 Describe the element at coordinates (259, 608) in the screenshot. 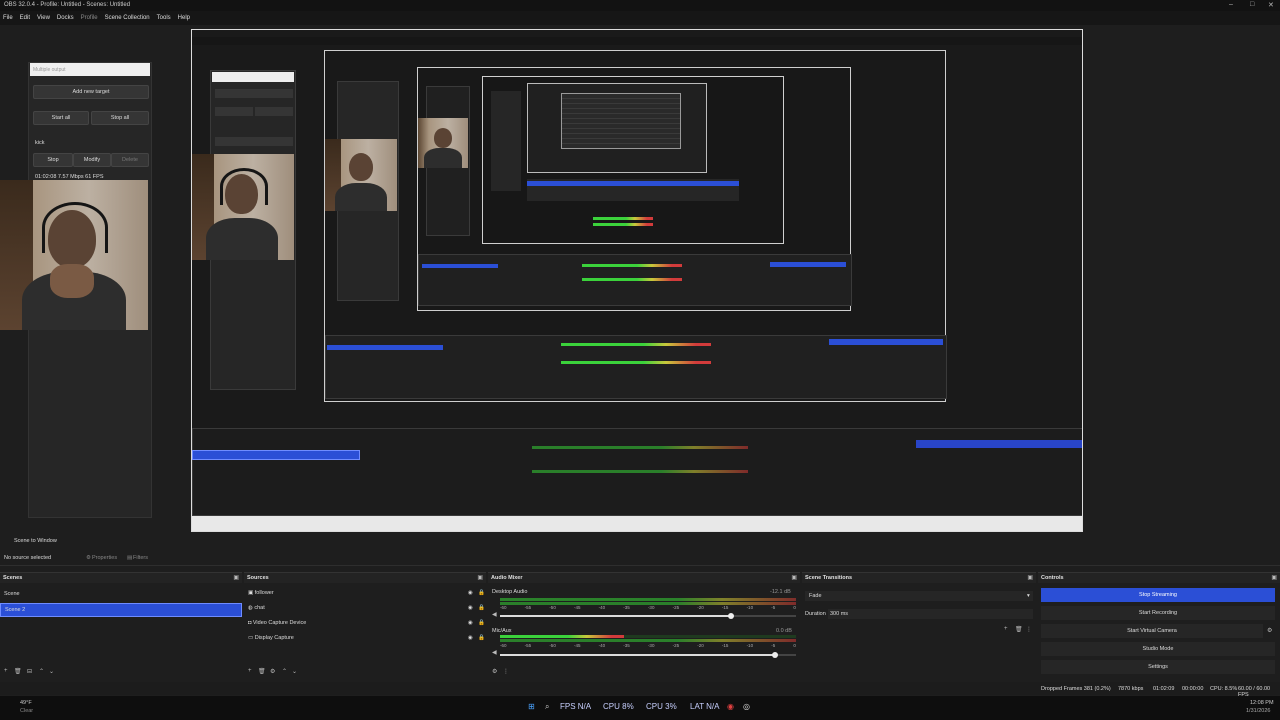

I see `source-name: chat` at that location.